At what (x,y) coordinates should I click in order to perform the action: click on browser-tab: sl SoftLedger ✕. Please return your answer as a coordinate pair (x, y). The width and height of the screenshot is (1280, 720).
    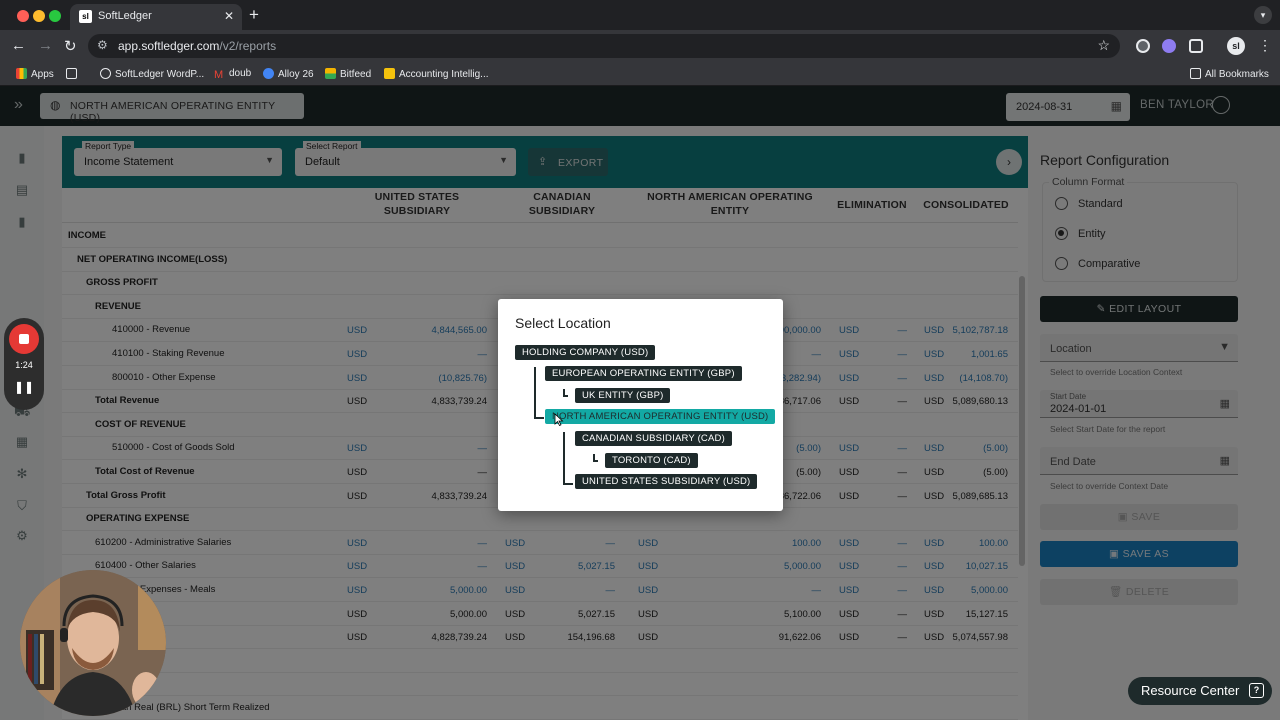
    Looking at the image, I should click on (156, 17).